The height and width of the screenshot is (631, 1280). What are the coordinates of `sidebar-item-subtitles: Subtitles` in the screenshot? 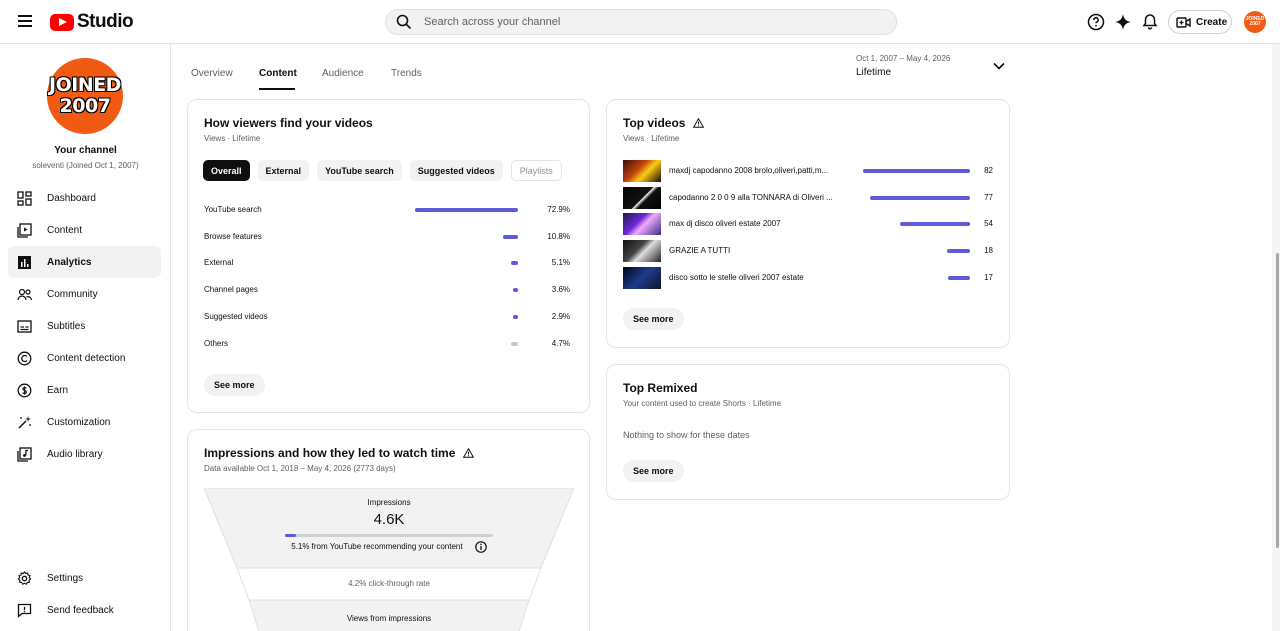 It's located at (84, 326).